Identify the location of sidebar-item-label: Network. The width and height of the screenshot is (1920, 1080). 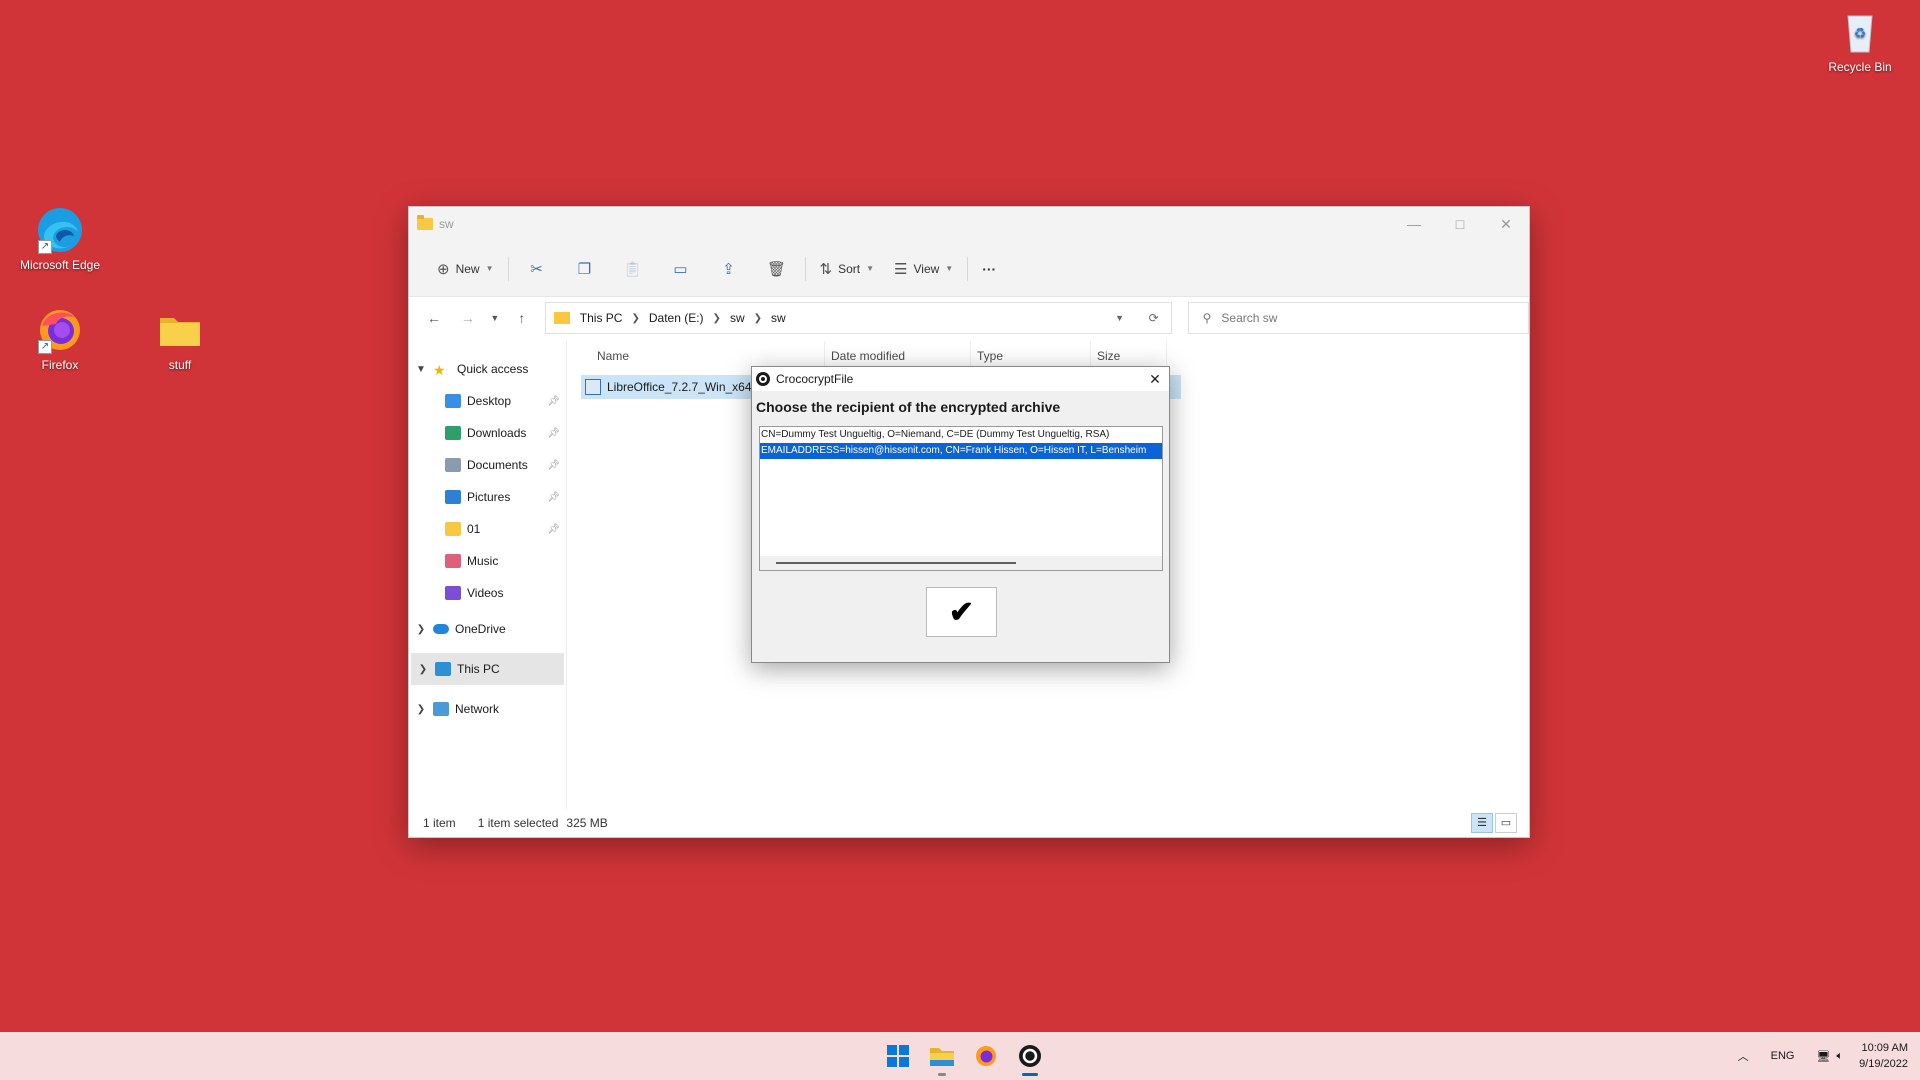
(477, 709).